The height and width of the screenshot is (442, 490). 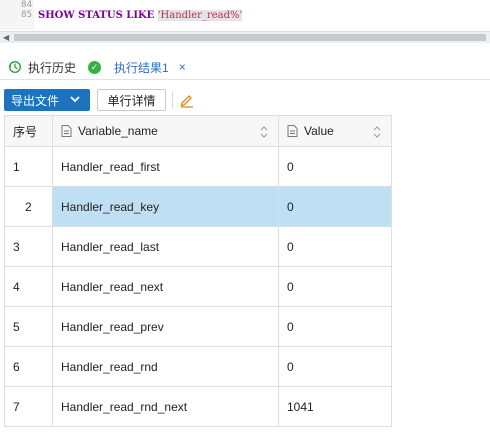 What do you see at coordinates (245, 15) in the screenshot?
I see `sql-editor: 84 85 SHOW STATUS LIKE 'Handler_read%'` at bounding box center [245, 15].